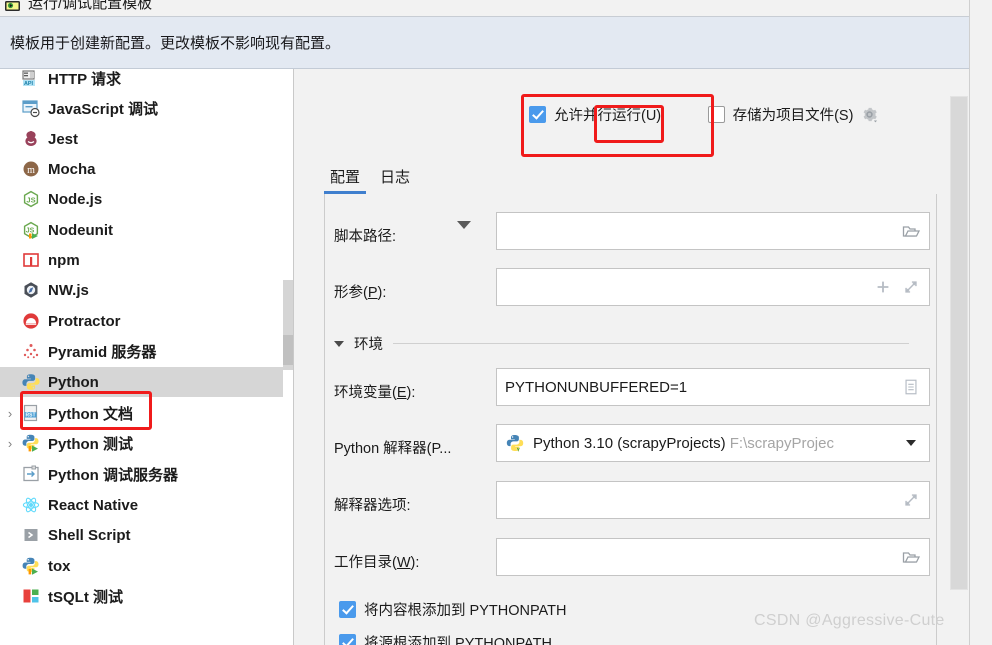 The height and width of the screenshot is (645, 992). I want to click on add-source-roots-checkbox-box, so click(347, 639).